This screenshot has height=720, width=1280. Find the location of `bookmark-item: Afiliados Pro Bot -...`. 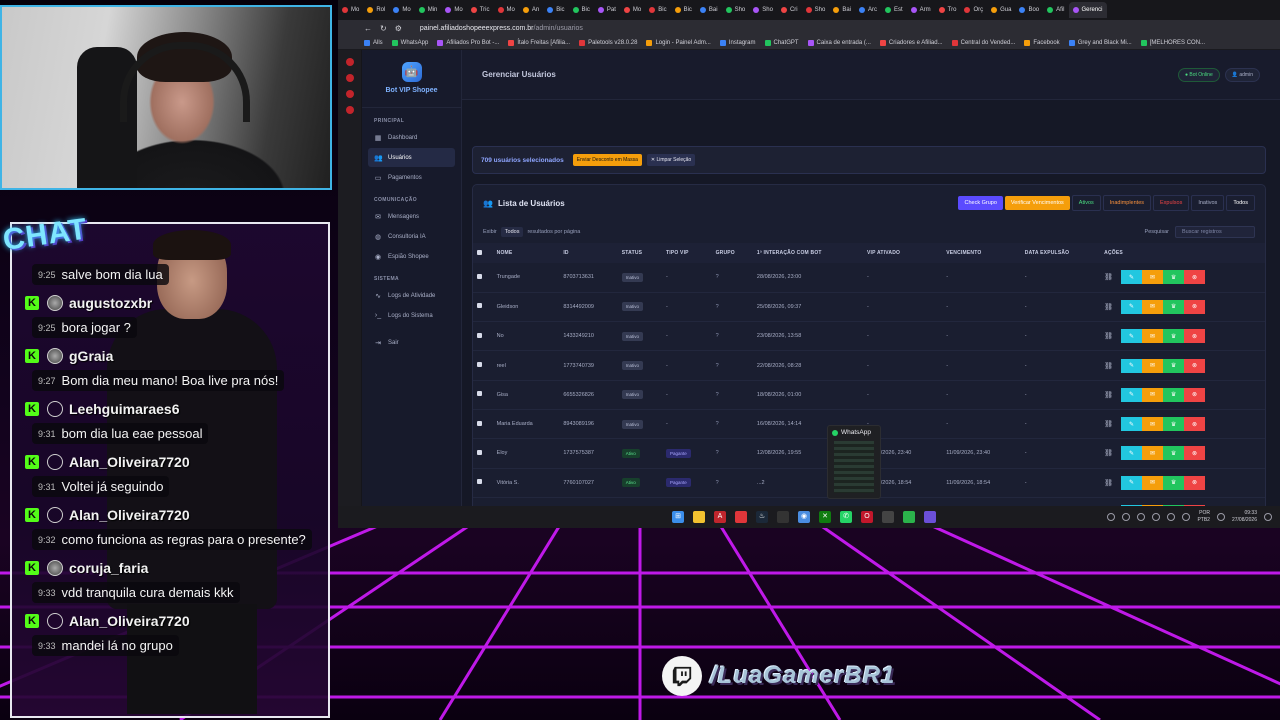

bookmark-item: Afiliados Pro Bot -... is located at coordinates (468, 42).